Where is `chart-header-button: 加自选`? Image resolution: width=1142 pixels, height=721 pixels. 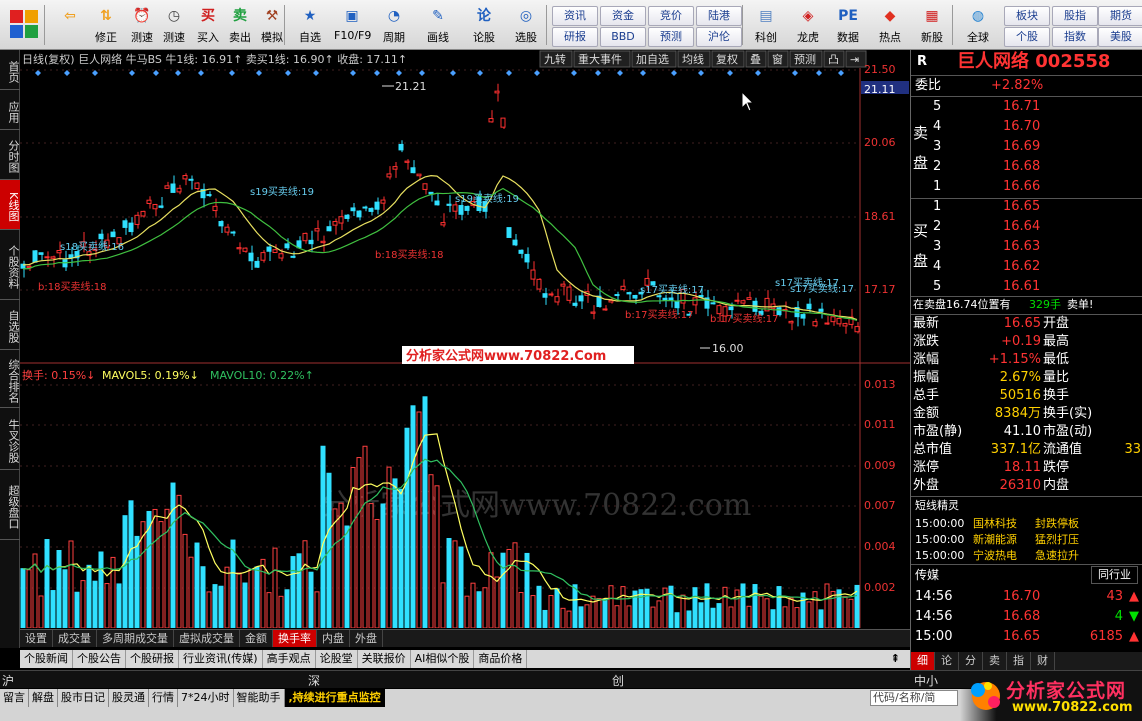
chart-header-button: 加自选 is located at coordinates (654, 59).